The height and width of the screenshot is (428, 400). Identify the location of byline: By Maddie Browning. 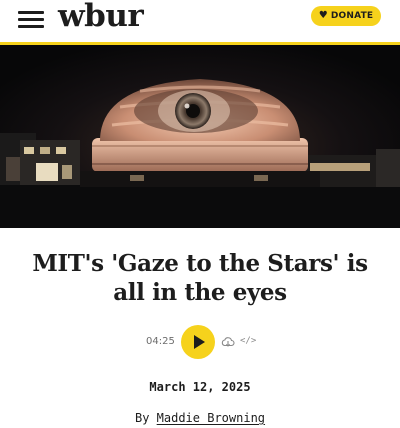
(200, 418).